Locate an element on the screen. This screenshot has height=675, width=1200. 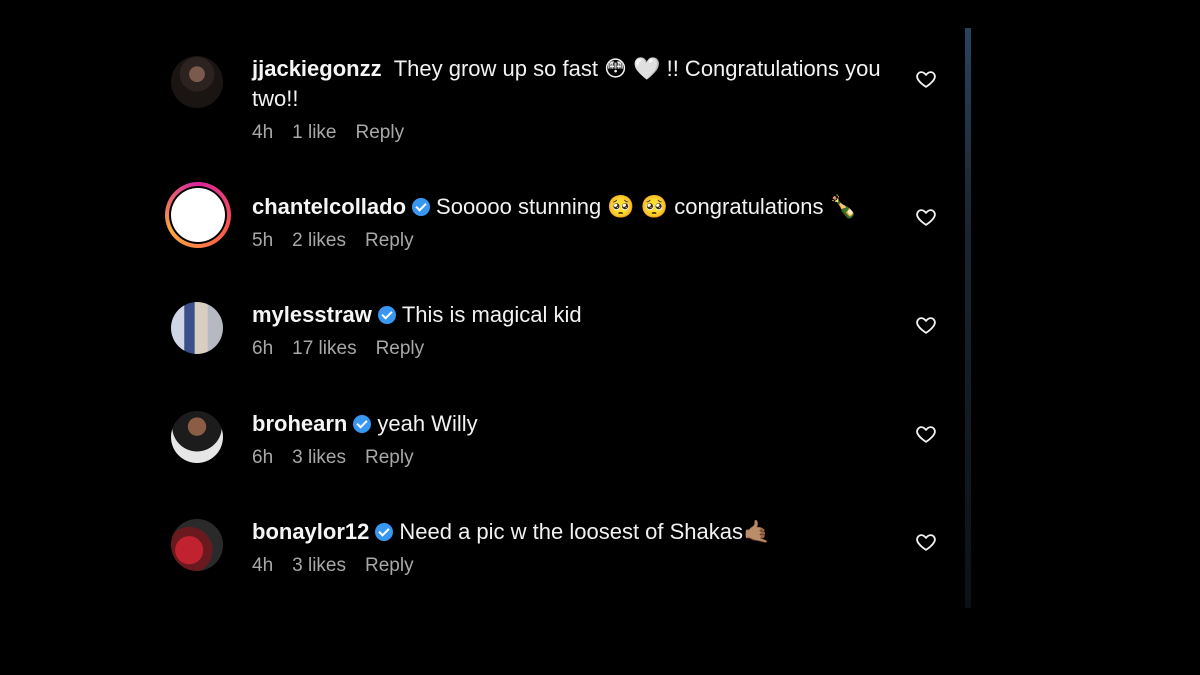
comment-likes: 1 like is located at coordinates (314, 133).